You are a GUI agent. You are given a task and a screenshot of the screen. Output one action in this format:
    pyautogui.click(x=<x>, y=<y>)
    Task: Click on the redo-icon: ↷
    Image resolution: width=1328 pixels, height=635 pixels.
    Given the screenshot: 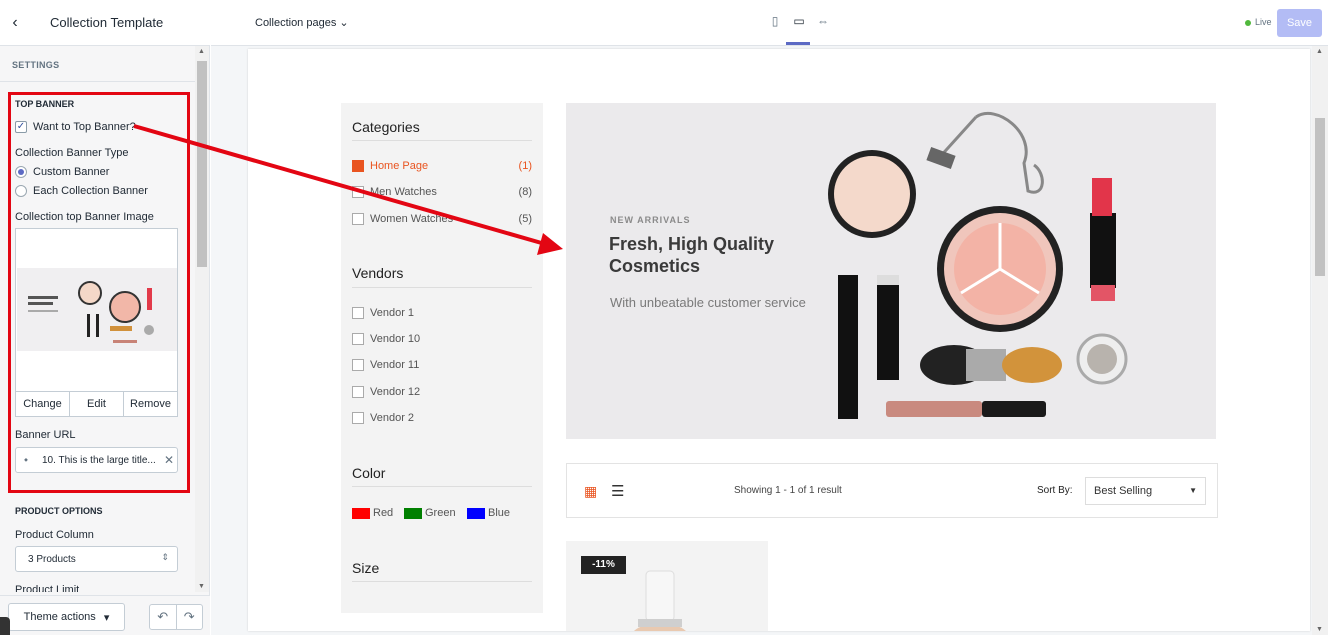 What is the action you would take?
    pyautogui.click(x=190, y=617)
    